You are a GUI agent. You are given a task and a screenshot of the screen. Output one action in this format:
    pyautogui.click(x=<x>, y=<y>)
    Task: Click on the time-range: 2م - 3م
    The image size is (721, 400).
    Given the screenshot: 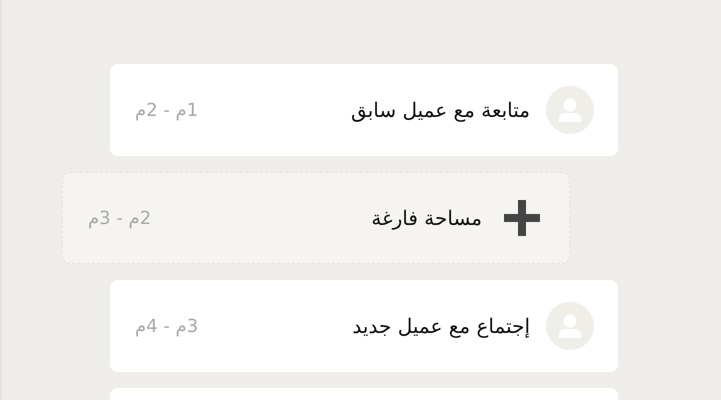 What is the action you would take?
    pyautogui.click(x=120, y=218)
    